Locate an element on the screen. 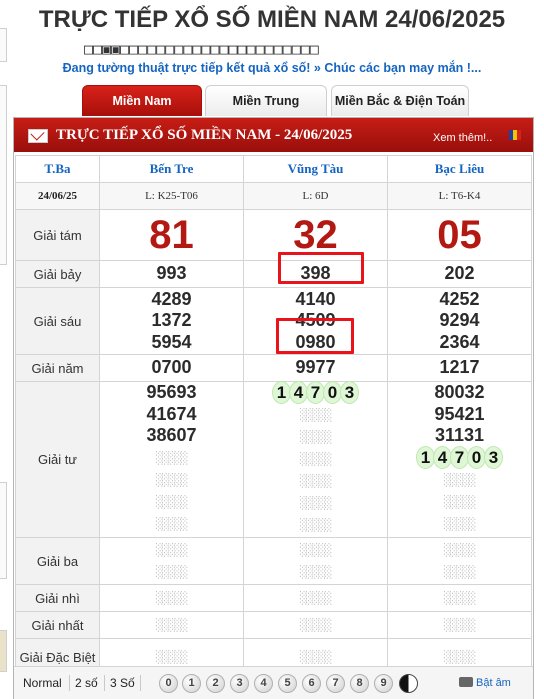  sound-icon is located at coordinates (466, 682).